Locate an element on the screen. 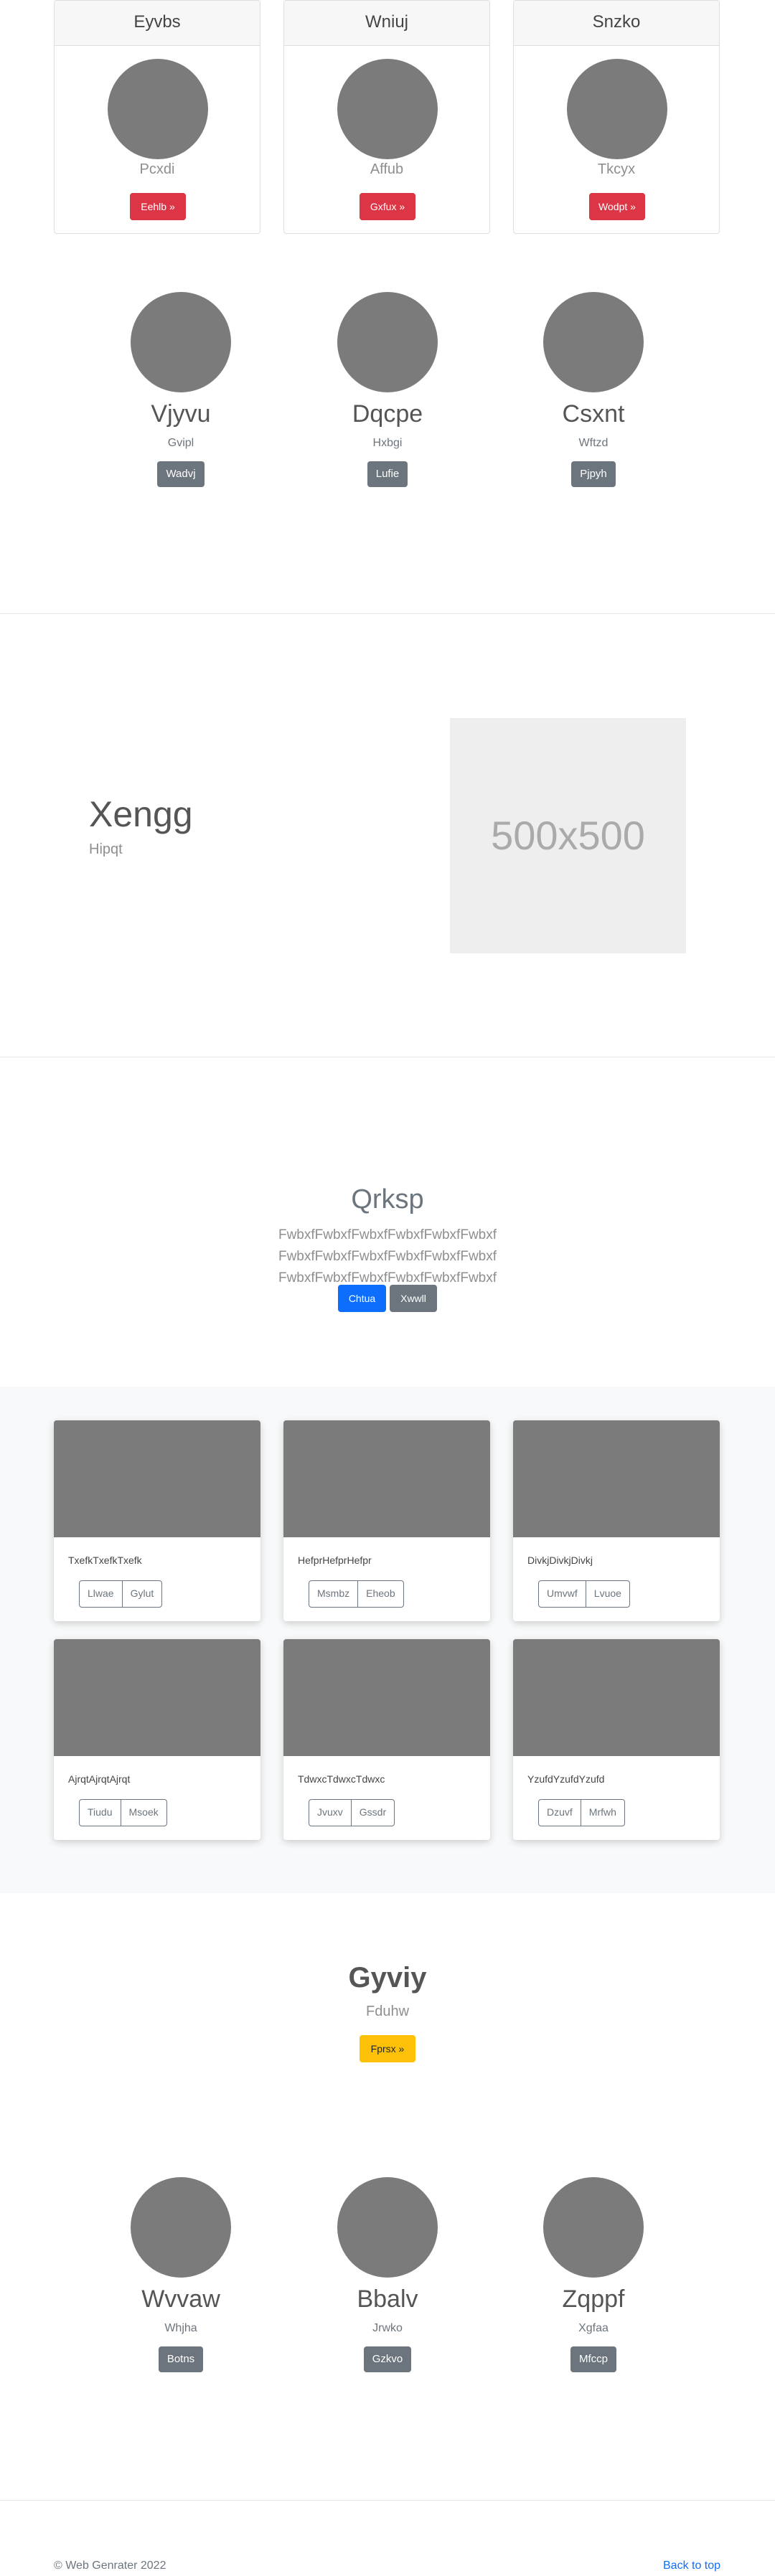 The image size is (775, 2576). card-button: Wodpt » is located at coordinates (617, 206).